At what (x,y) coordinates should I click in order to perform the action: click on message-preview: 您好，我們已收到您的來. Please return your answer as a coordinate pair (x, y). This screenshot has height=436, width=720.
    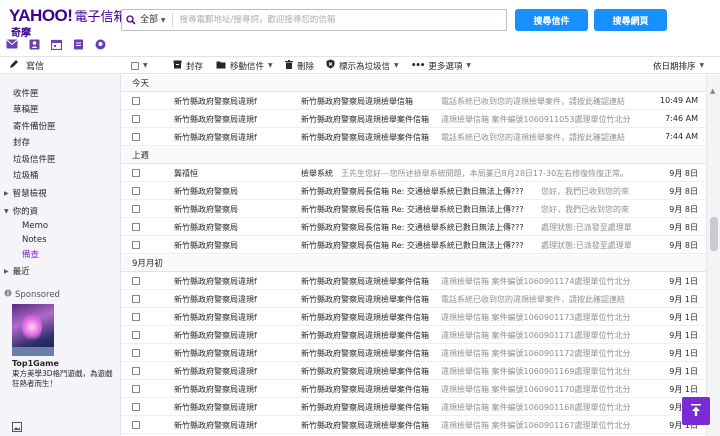
    Looking at the image, I should click on (585, 191).